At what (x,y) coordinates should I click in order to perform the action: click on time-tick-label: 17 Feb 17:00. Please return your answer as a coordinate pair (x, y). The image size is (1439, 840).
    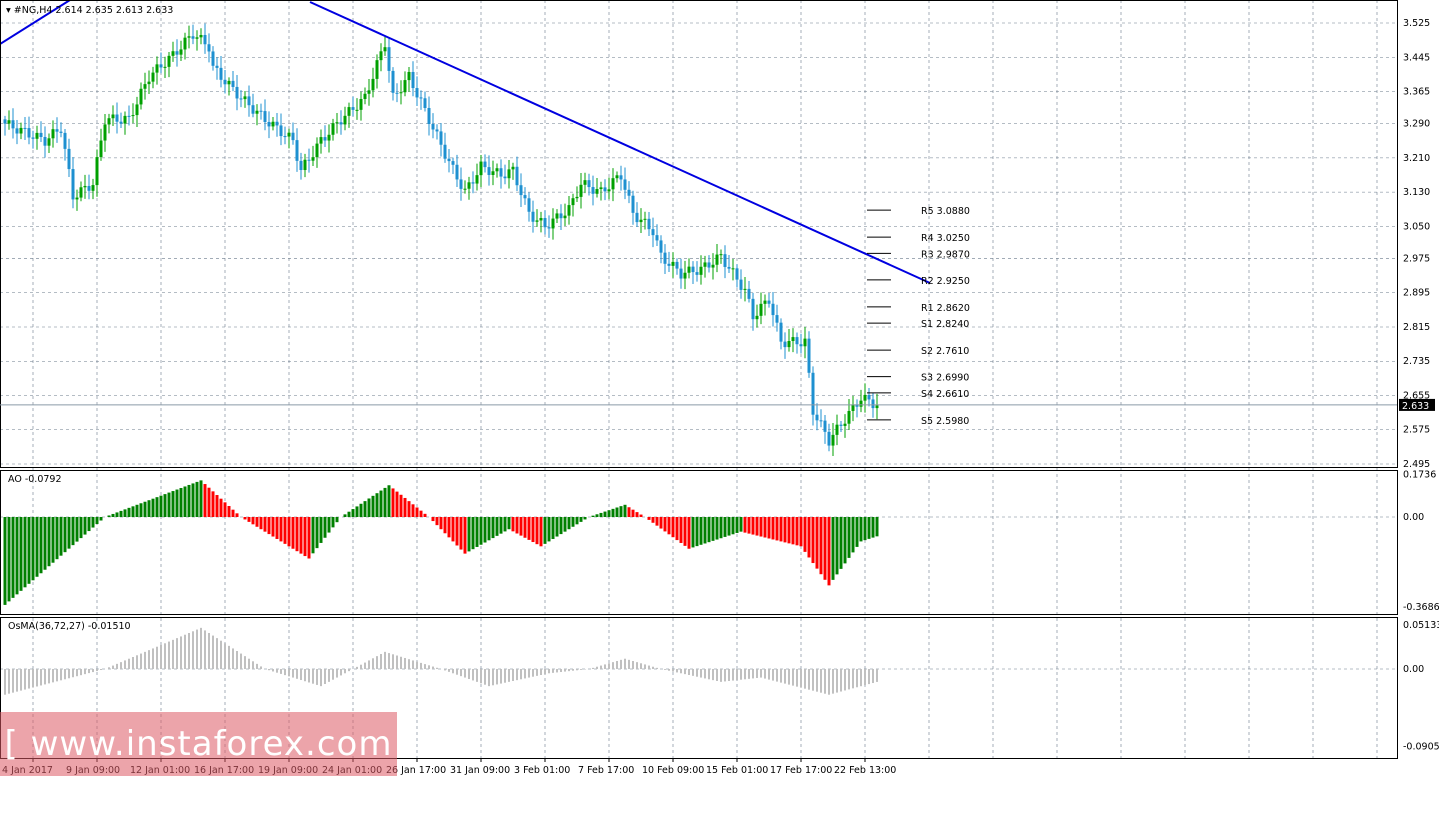
    Looking at the image, I should click on (801, 770).